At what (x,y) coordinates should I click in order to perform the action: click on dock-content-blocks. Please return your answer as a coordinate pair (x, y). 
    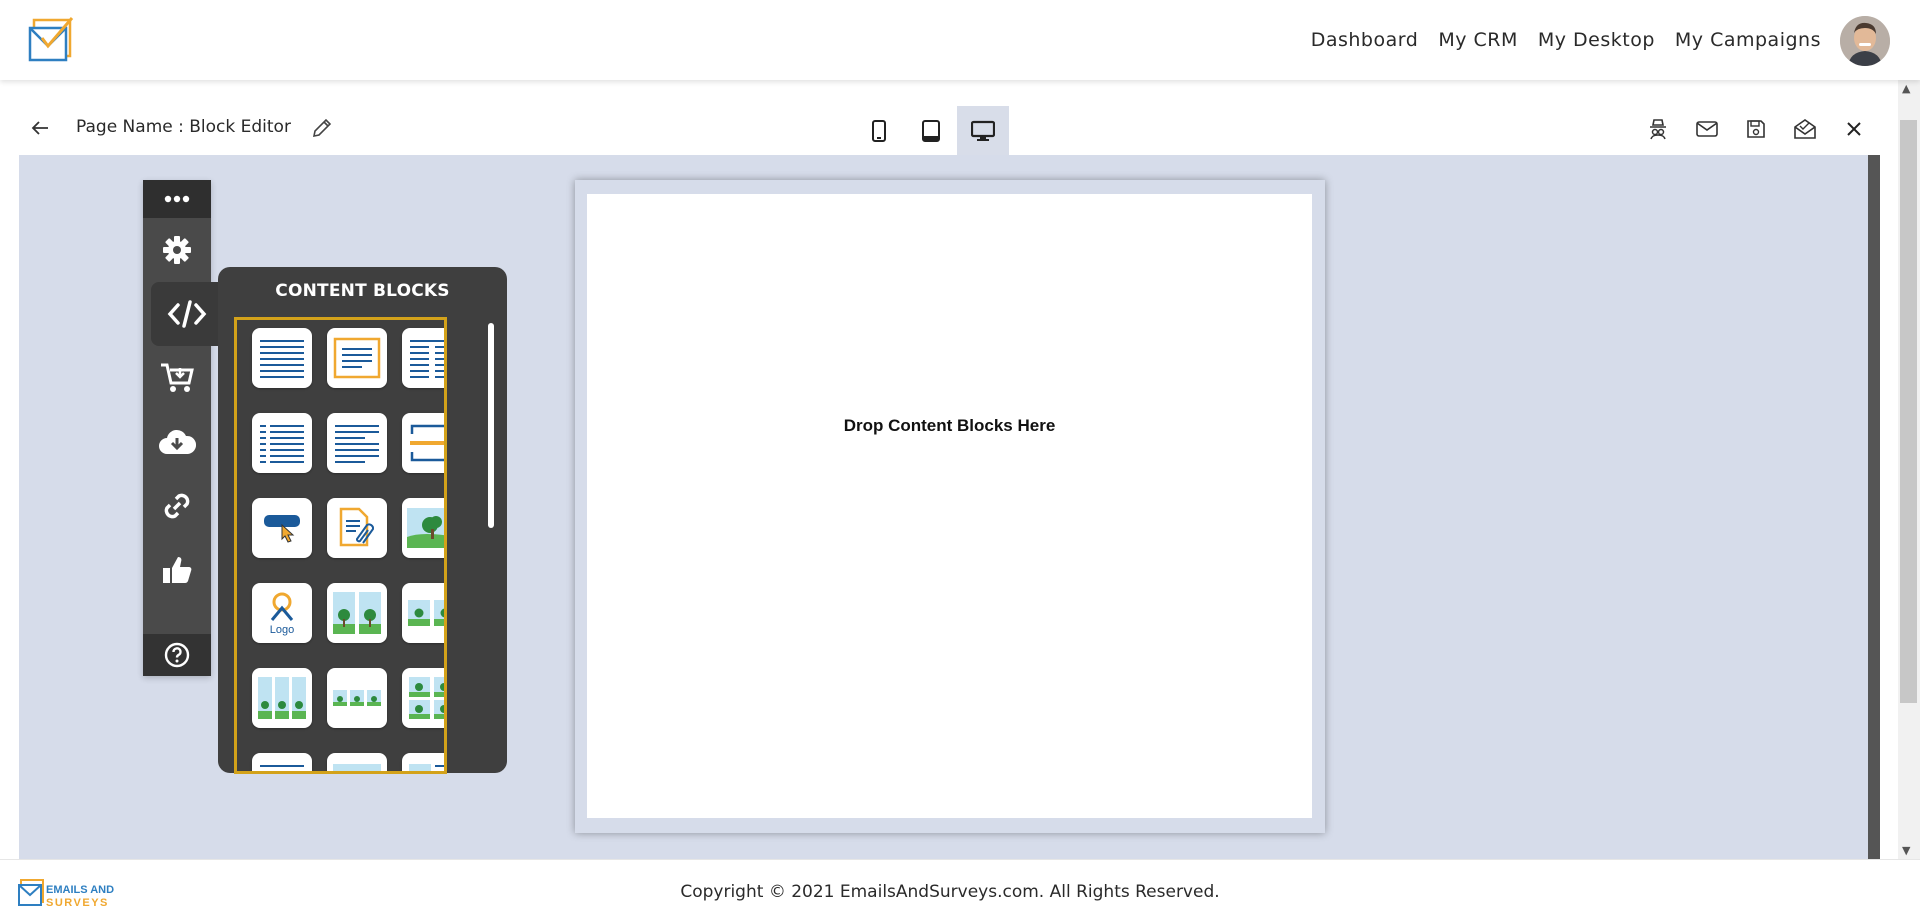
    Looking at the image, I should click on (187, 314).